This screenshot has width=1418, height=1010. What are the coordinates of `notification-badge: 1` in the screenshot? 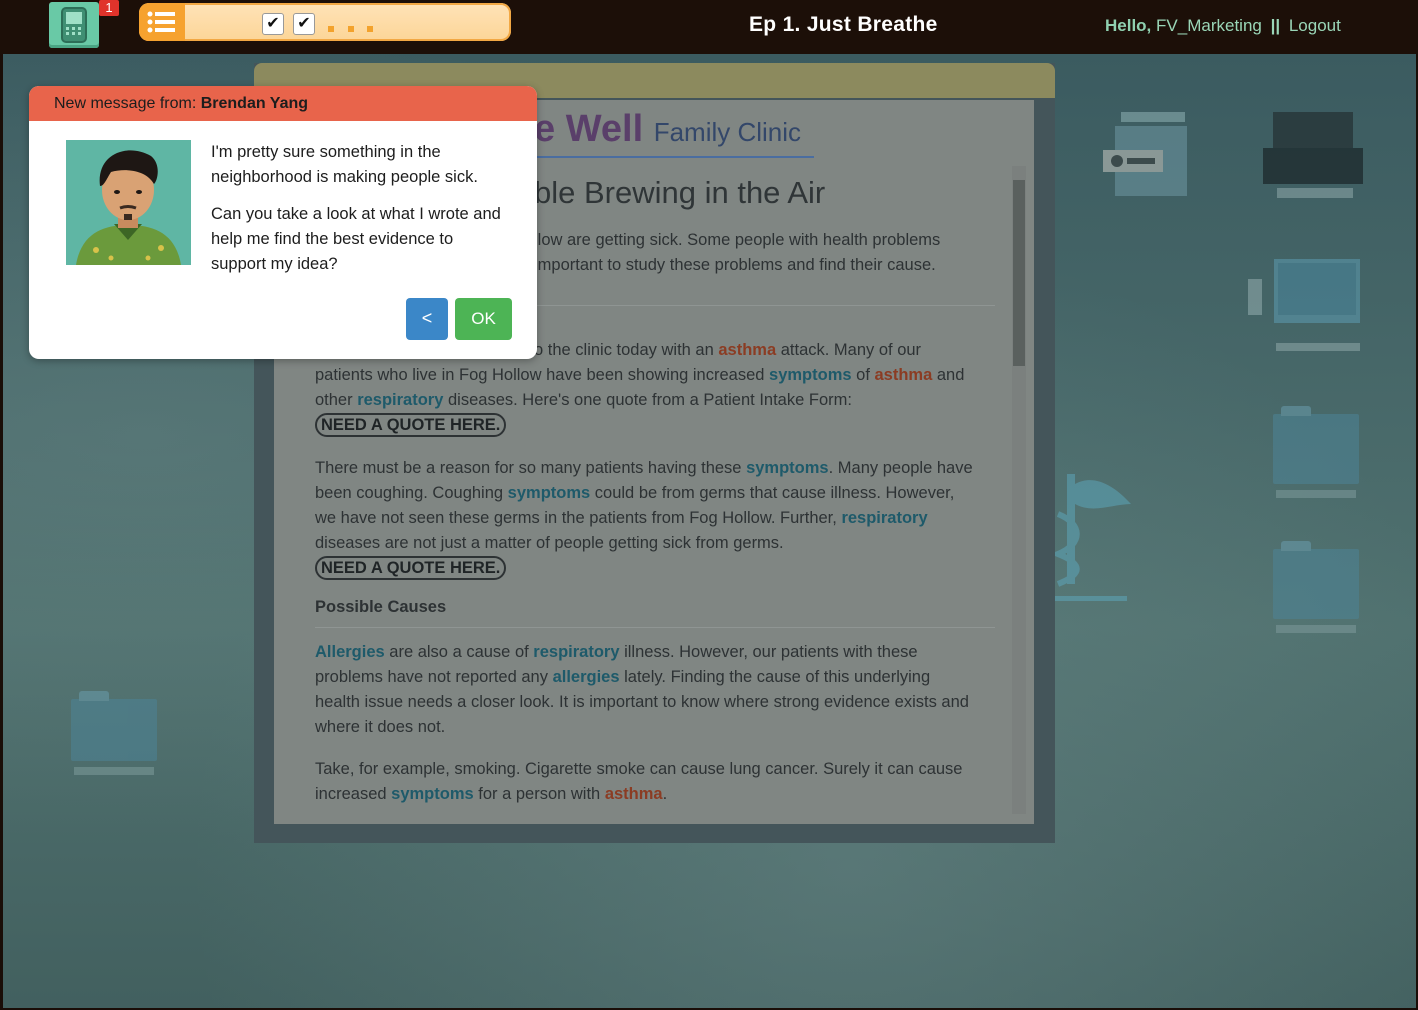 It's located at (109, 8).